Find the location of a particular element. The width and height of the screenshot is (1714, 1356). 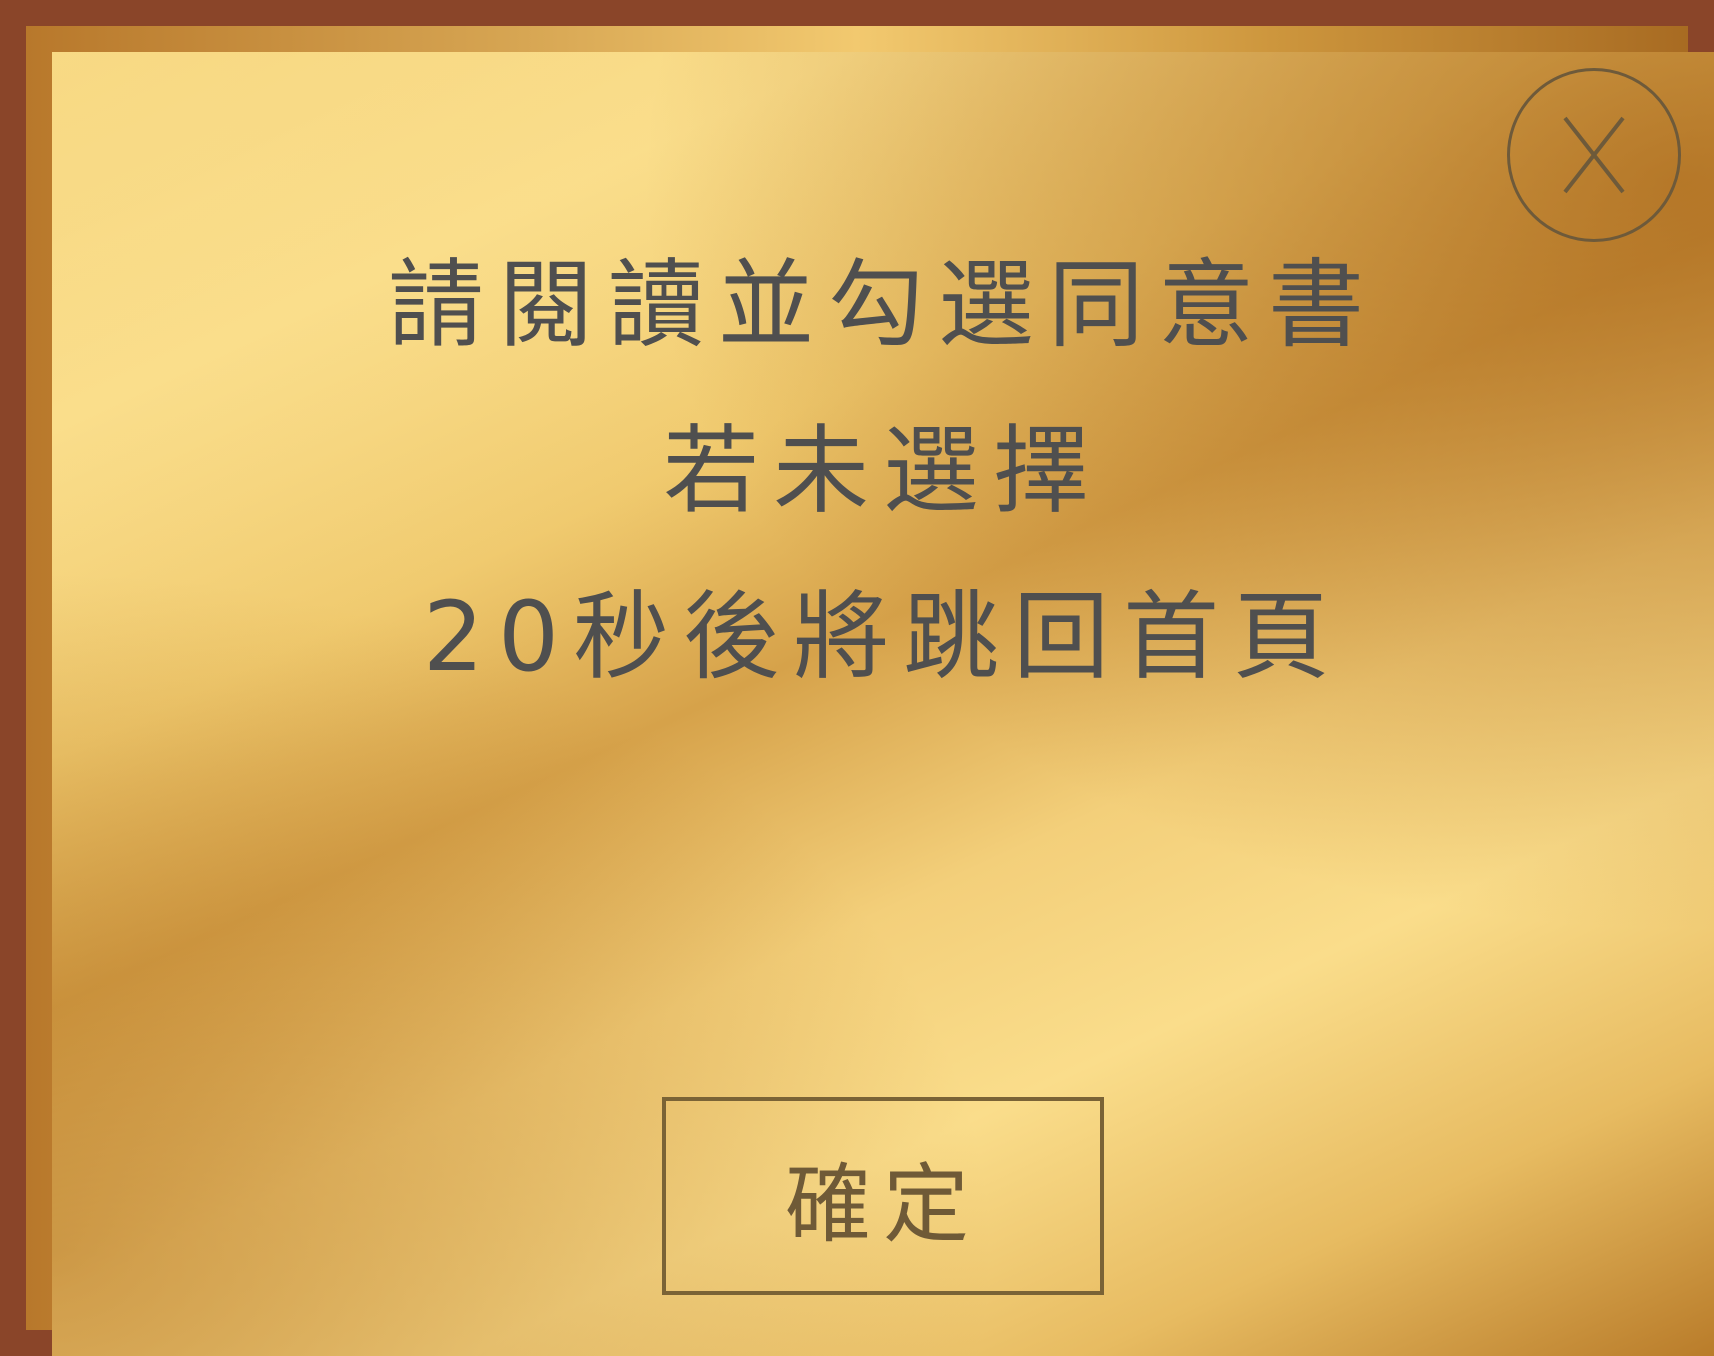

confirm-button-label: 確定 is located at coordinates (883, 1204).